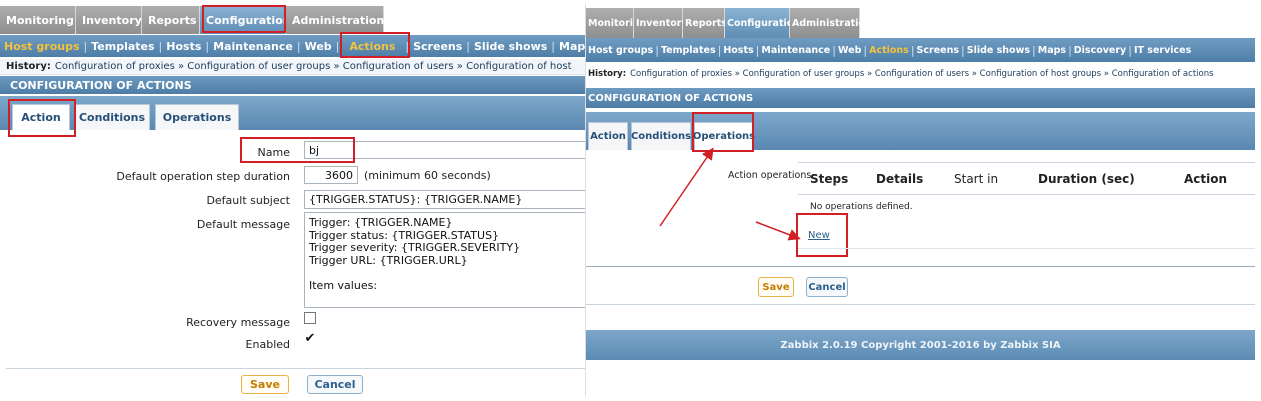 This screenshot has height=401, width=1261. Describe the element at coordinates (620, 50) in the screenshot. I see `submenu-host-groups-right: Host groups` at that location.